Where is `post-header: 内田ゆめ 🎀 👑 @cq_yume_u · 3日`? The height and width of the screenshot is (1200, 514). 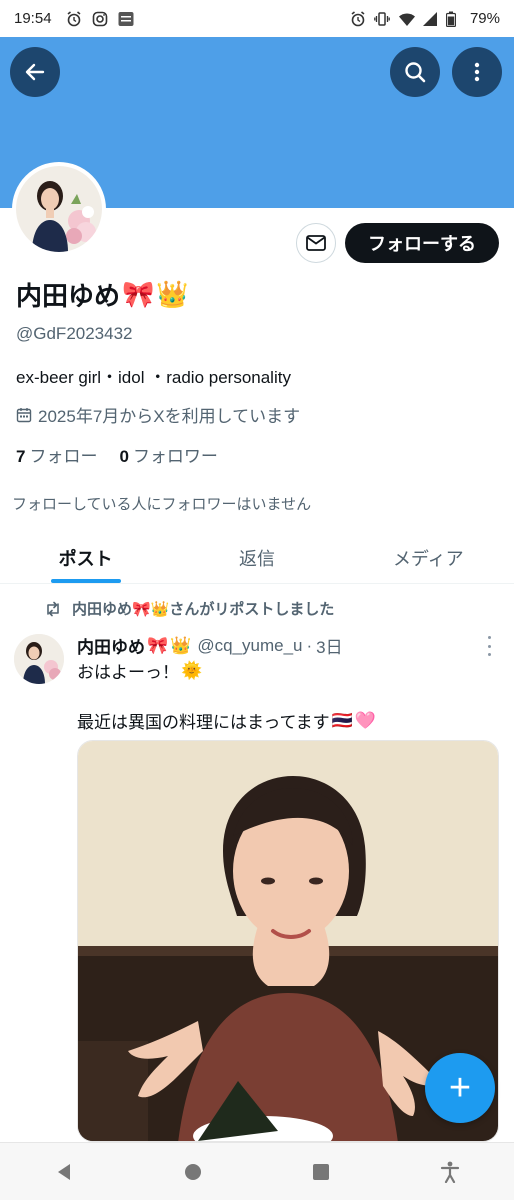
post-header: 内田ゆめ 🎀 👑 @cq_yume_u · 3日 is located at coordinates (210, 645).